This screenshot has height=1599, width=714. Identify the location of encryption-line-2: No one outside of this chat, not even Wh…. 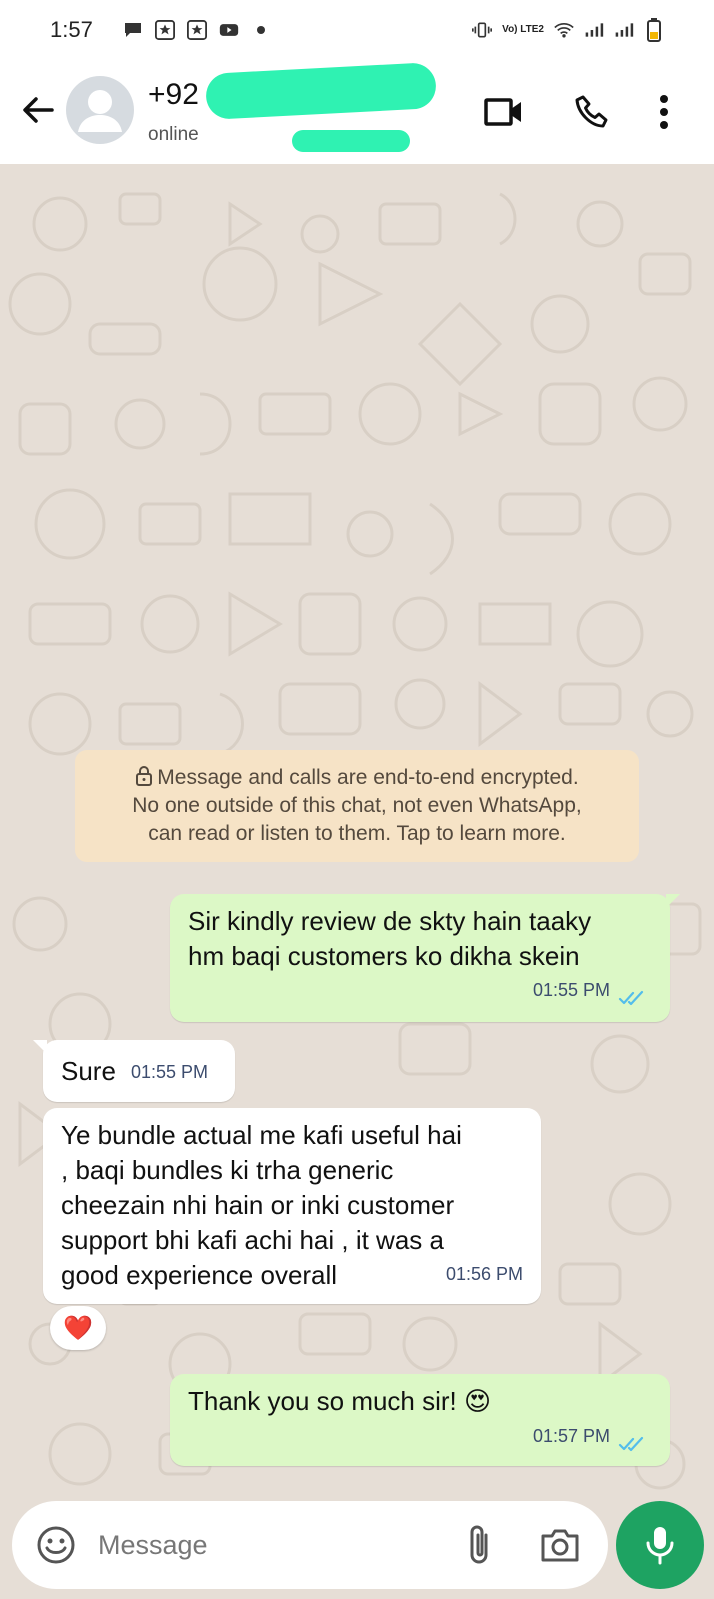
(357, 805).